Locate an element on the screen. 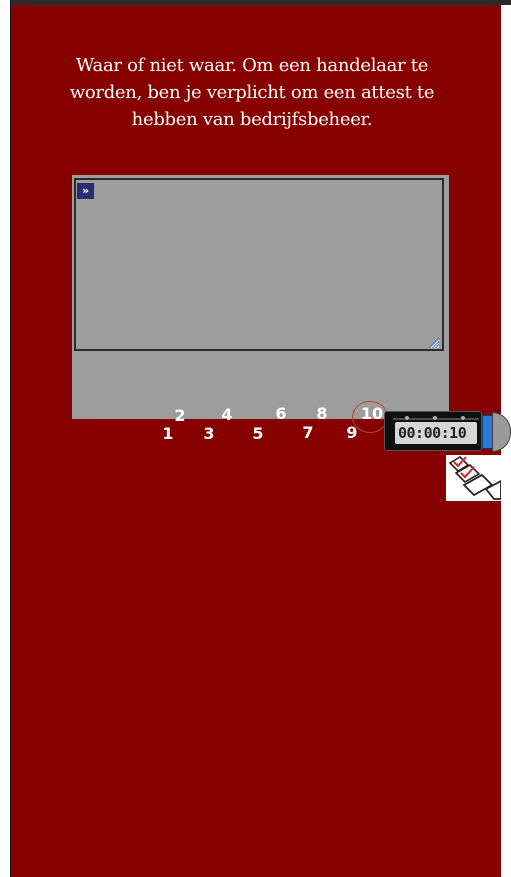  timer-body: 00:00:10 is located at coordinates (433, 431).